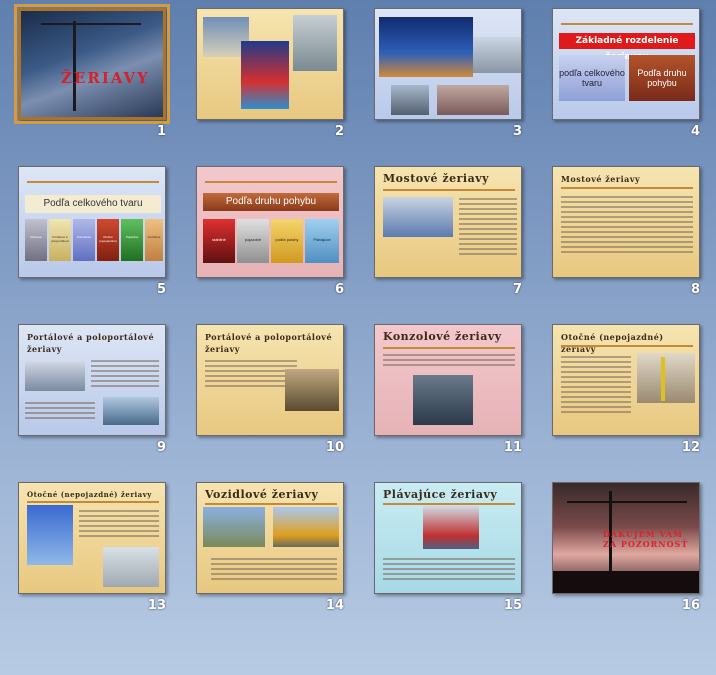 This screenshot has height=675, width=716. I want to click on slide-number: 1, so click(161, 131).